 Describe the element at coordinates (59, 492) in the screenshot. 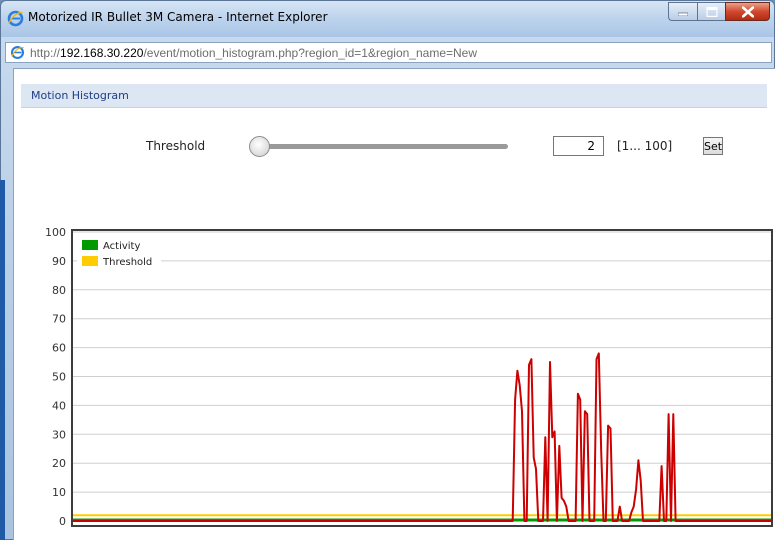

I see `y-tick-label: 10` at that location.